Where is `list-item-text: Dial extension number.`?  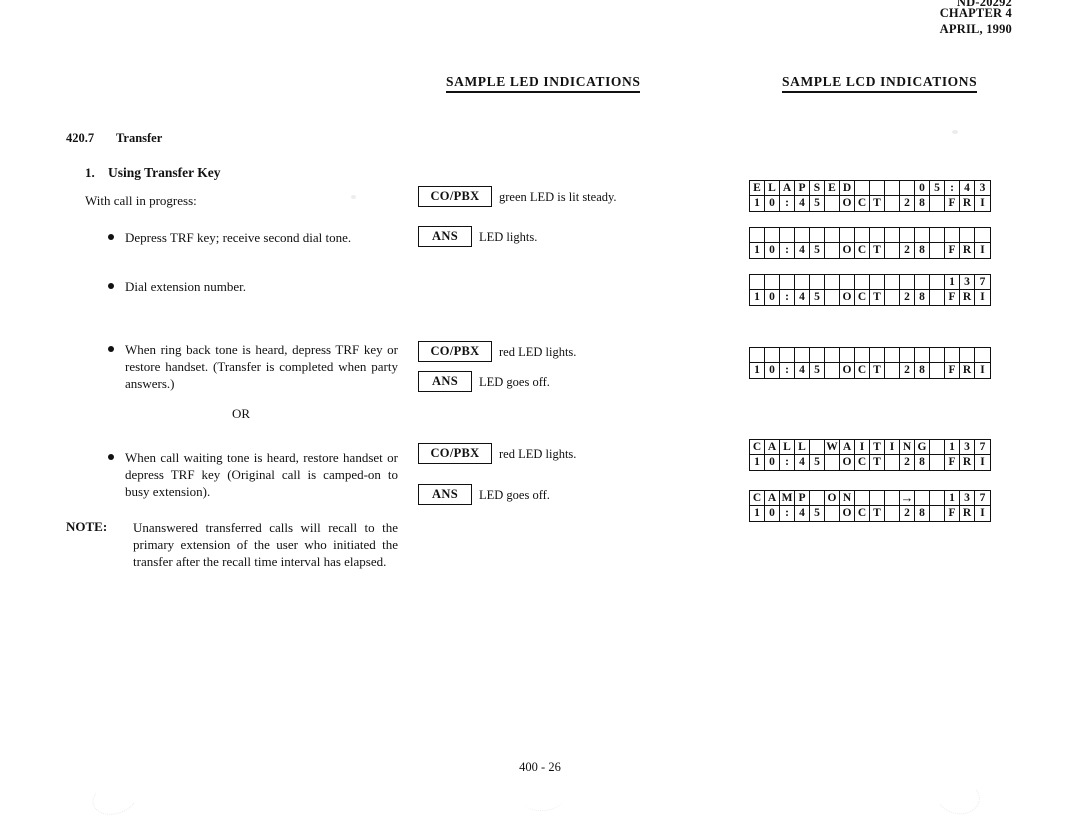
list-item-text: Dial extension number. is located at coordinates (185, 286).